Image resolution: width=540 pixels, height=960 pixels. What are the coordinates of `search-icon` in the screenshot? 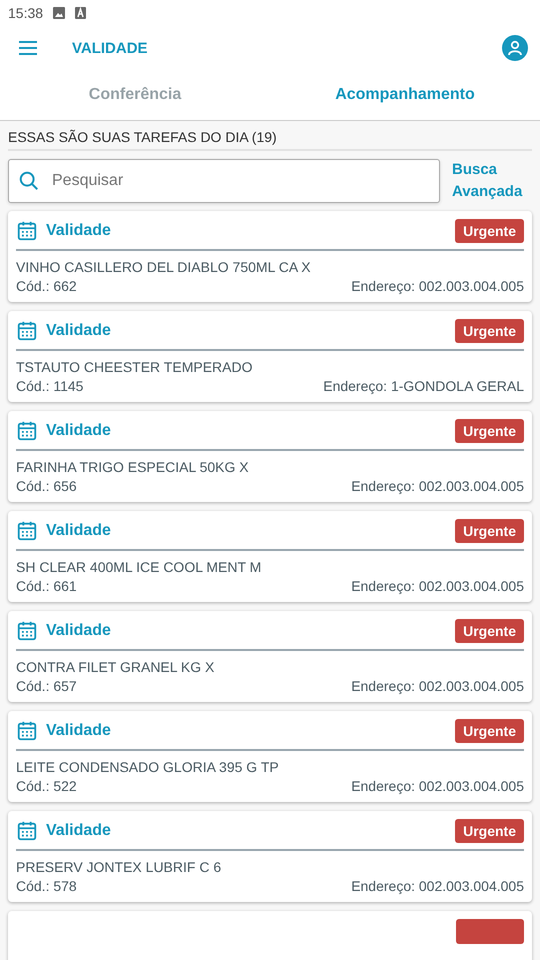 It's located at (29, 181).